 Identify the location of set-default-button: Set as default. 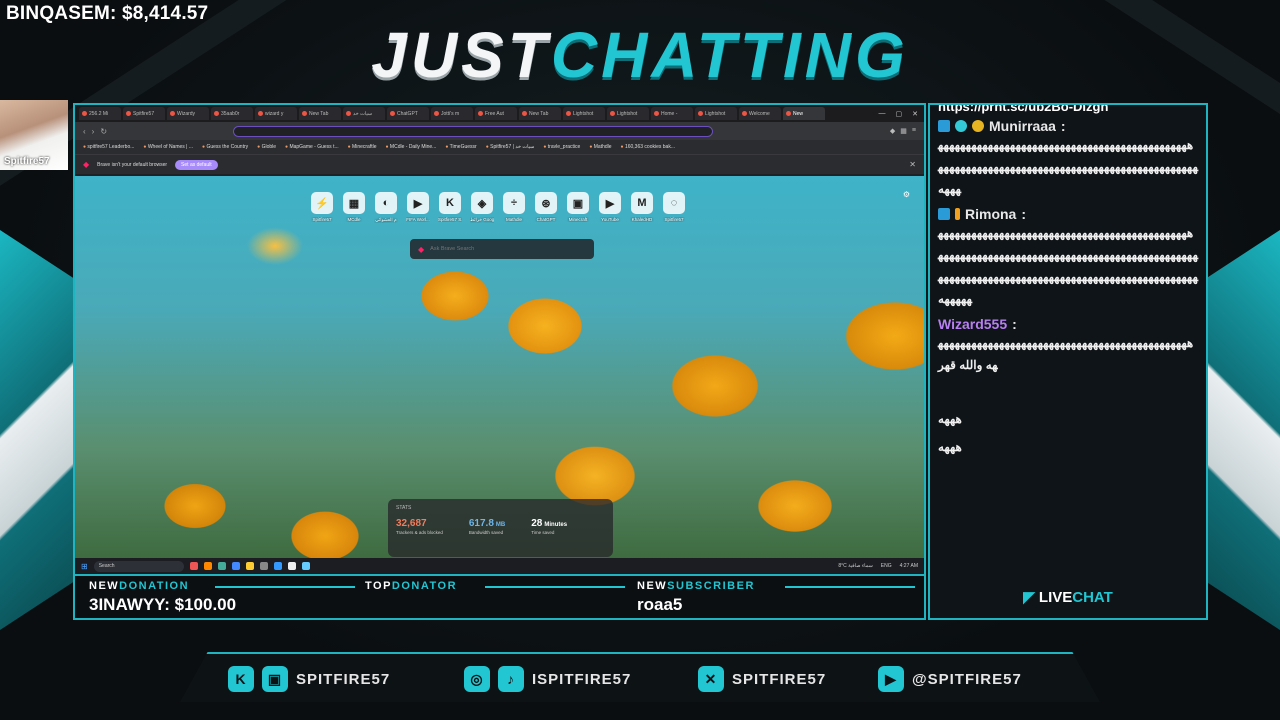
(196, 164).